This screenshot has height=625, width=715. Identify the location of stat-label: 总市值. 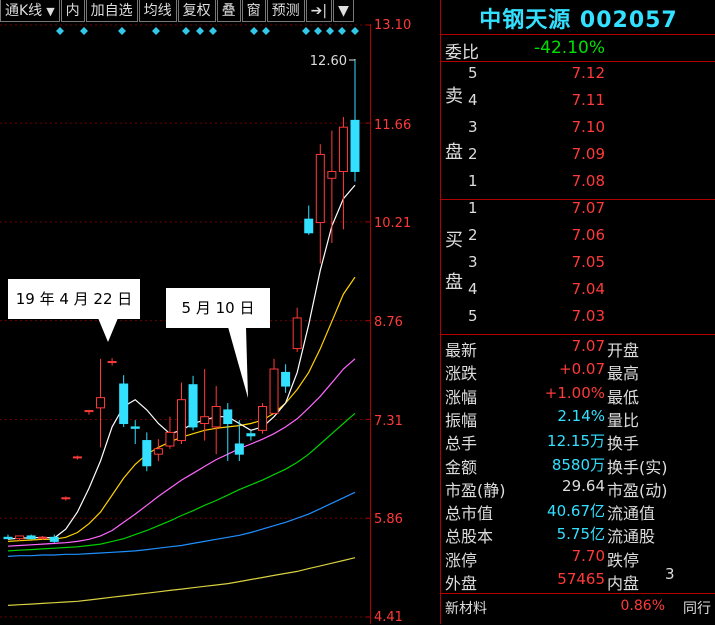
(469, 514).